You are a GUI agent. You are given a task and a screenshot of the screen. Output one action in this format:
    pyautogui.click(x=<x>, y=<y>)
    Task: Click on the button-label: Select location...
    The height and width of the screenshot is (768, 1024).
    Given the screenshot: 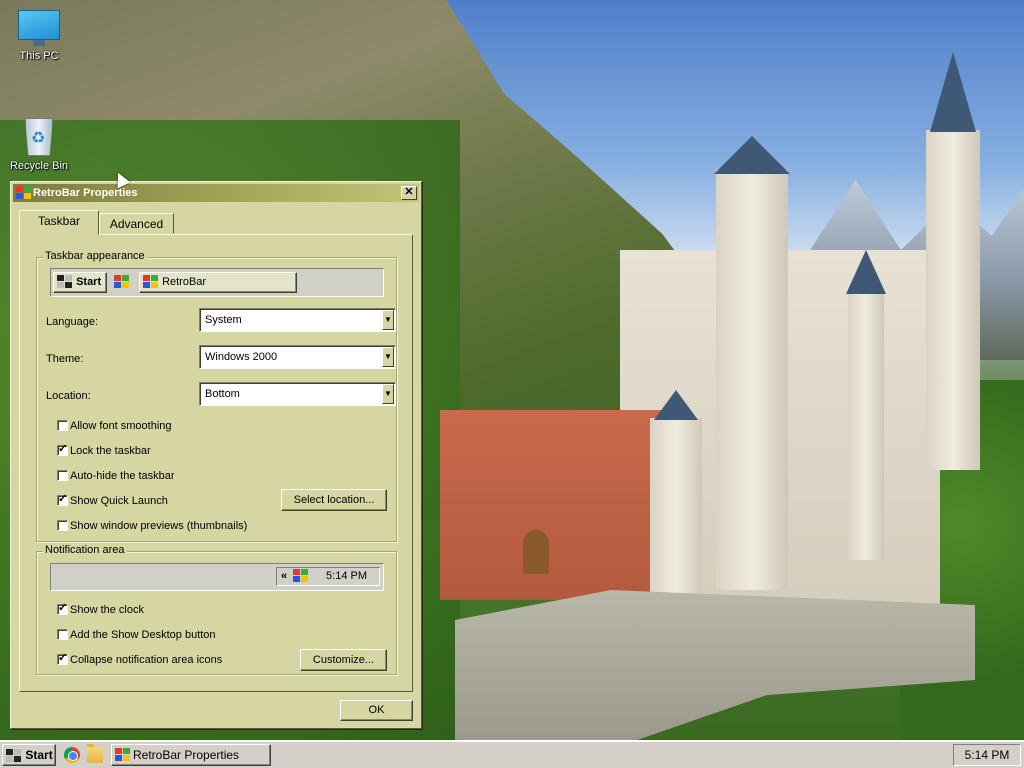 What is the action you would take?
    pyautogui.click(x=334, y=500)
    